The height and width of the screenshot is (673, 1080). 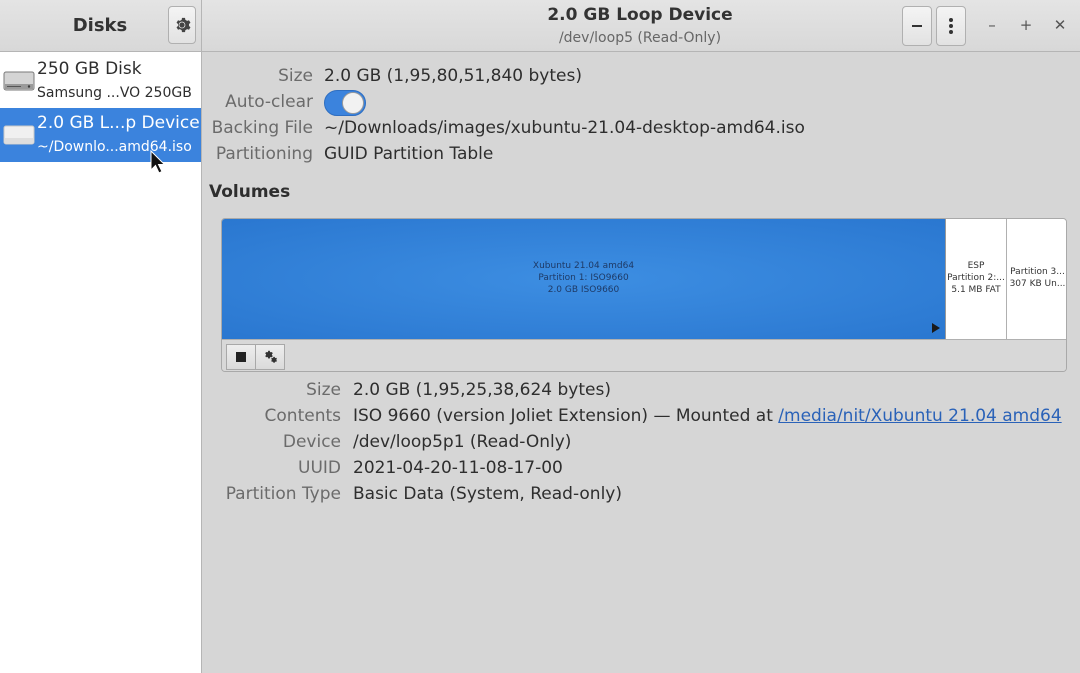 I want to click on disk-list-item-selected: 2.0 GB L...p Device ~/Downlo...amd64.iso, so click(x=100, y=135).